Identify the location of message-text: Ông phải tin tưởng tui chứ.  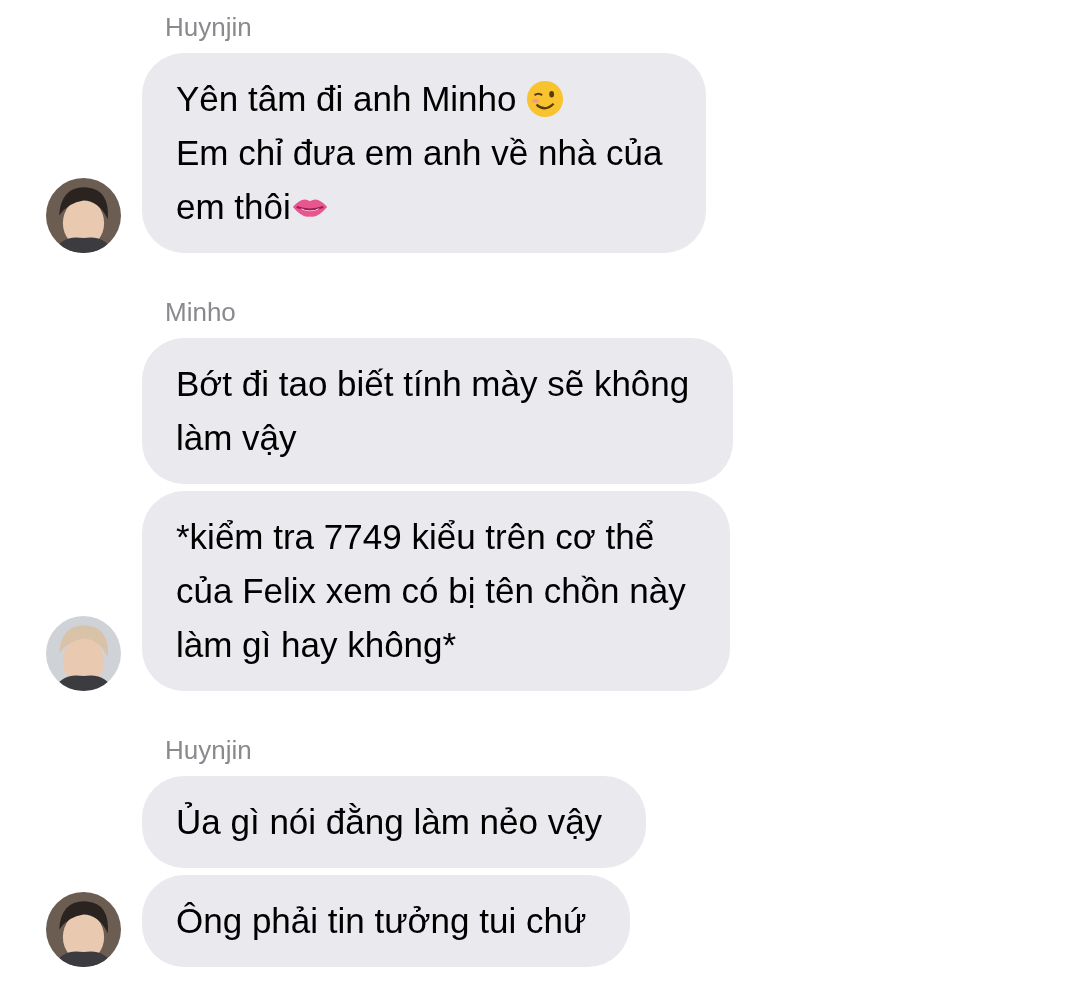
(381, 921).